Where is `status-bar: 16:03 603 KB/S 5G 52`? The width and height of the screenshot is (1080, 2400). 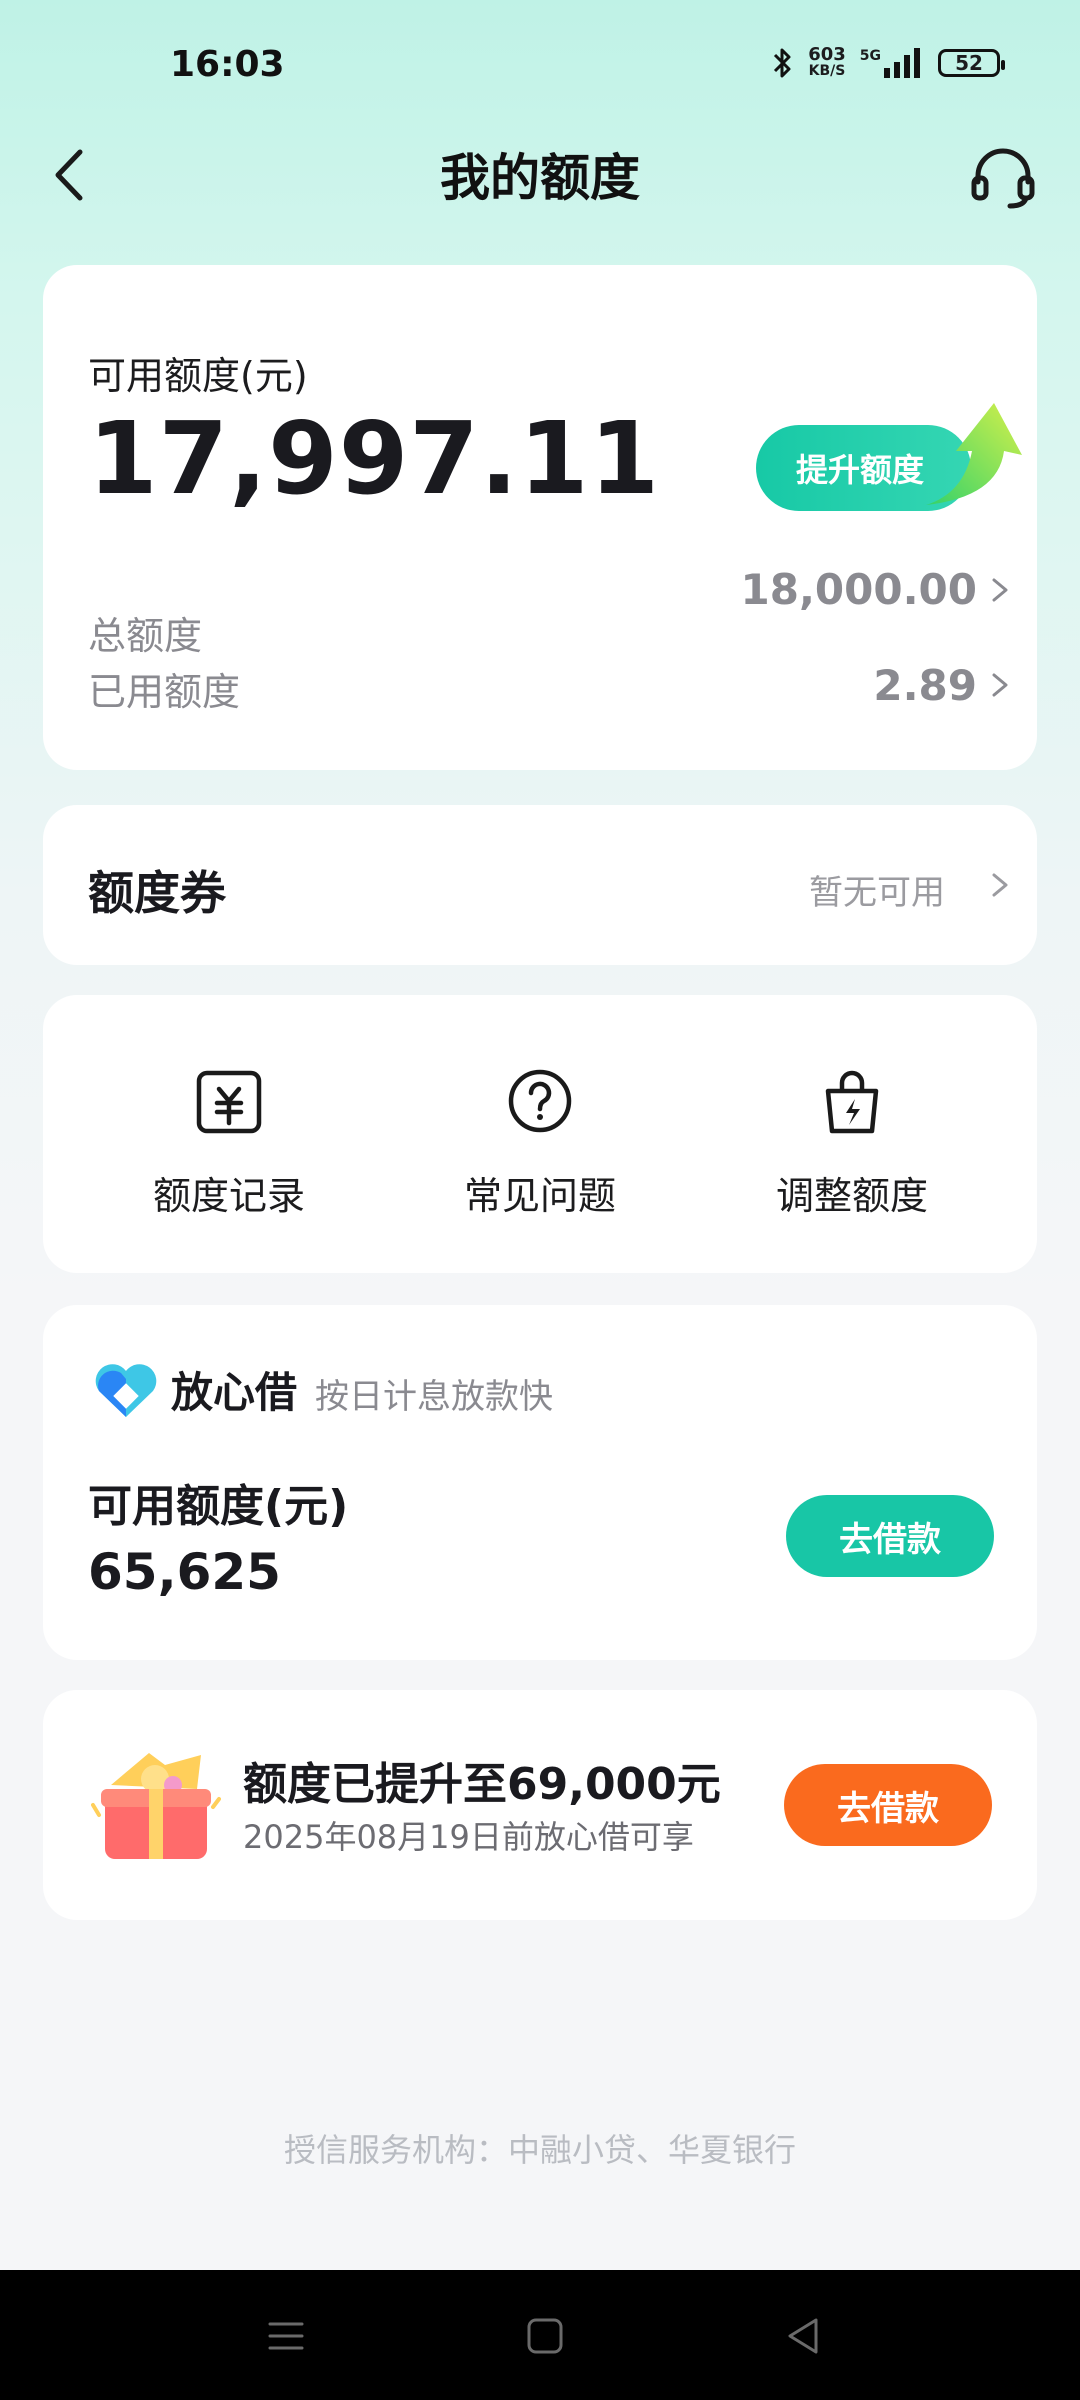
status-bar: 16:03 603 KB/S 5G 52 is located at coordinates (540, 65).